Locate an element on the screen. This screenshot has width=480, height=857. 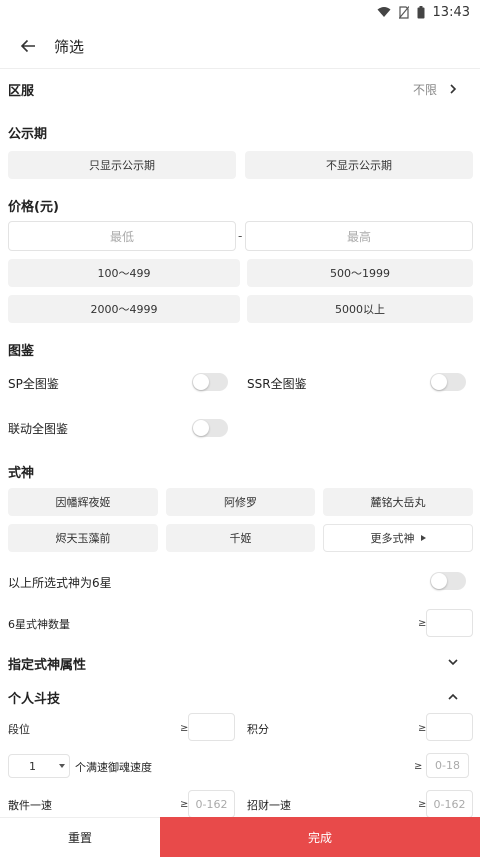
speed-count-value: 1 is located at coordinates (32, 766).